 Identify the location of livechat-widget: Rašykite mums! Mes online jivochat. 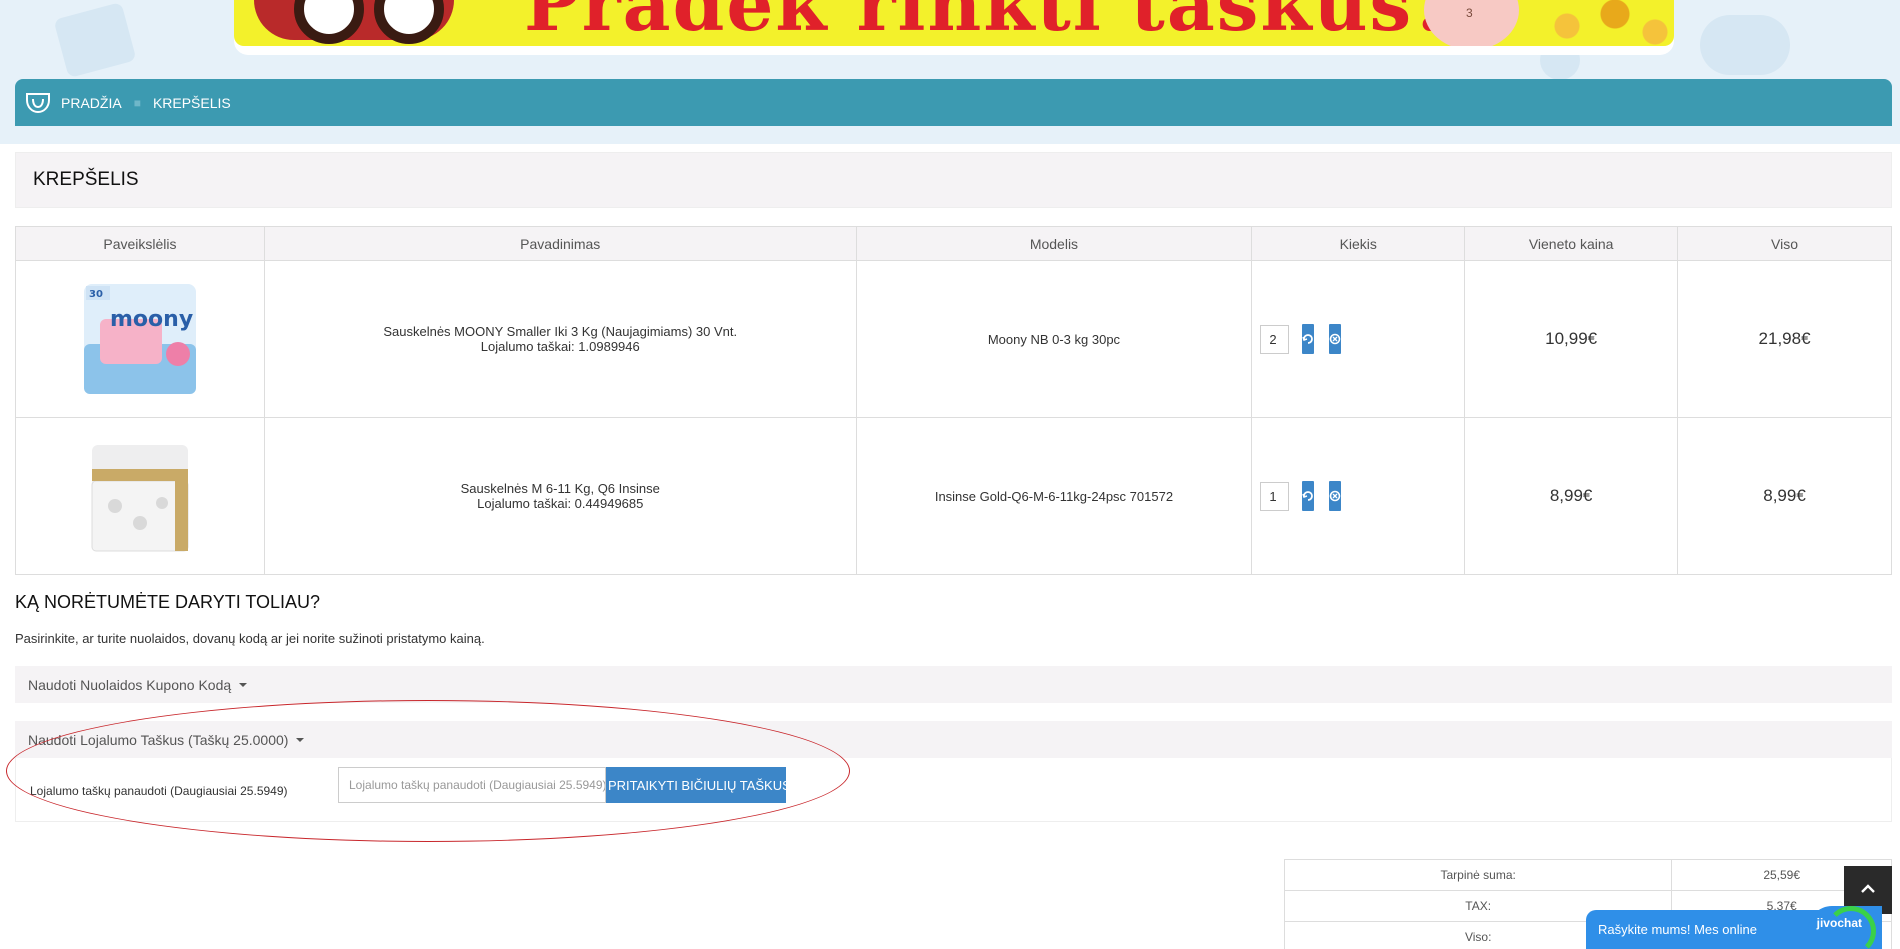
(1734, 927).